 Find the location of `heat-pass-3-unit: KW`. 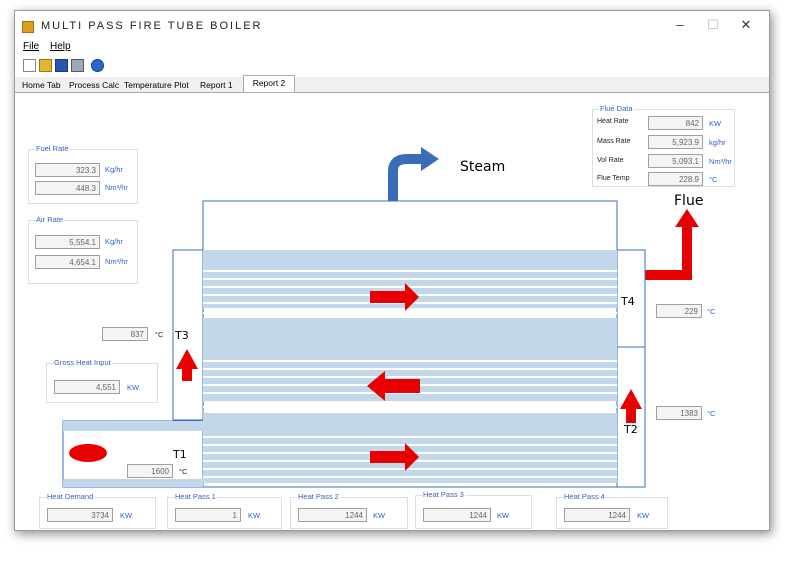

heat-pass-3-unit: KW is located at coordinates (503, 515).